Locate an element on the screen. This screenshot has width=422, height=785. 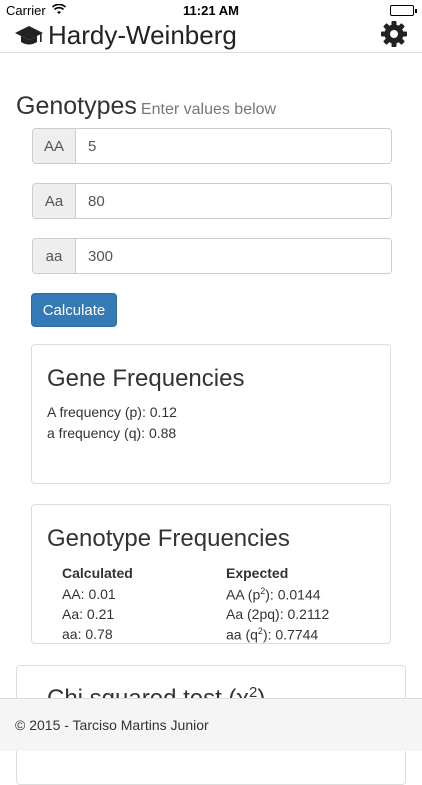
genotype-Aa-input is located at coordinates (233, 201).